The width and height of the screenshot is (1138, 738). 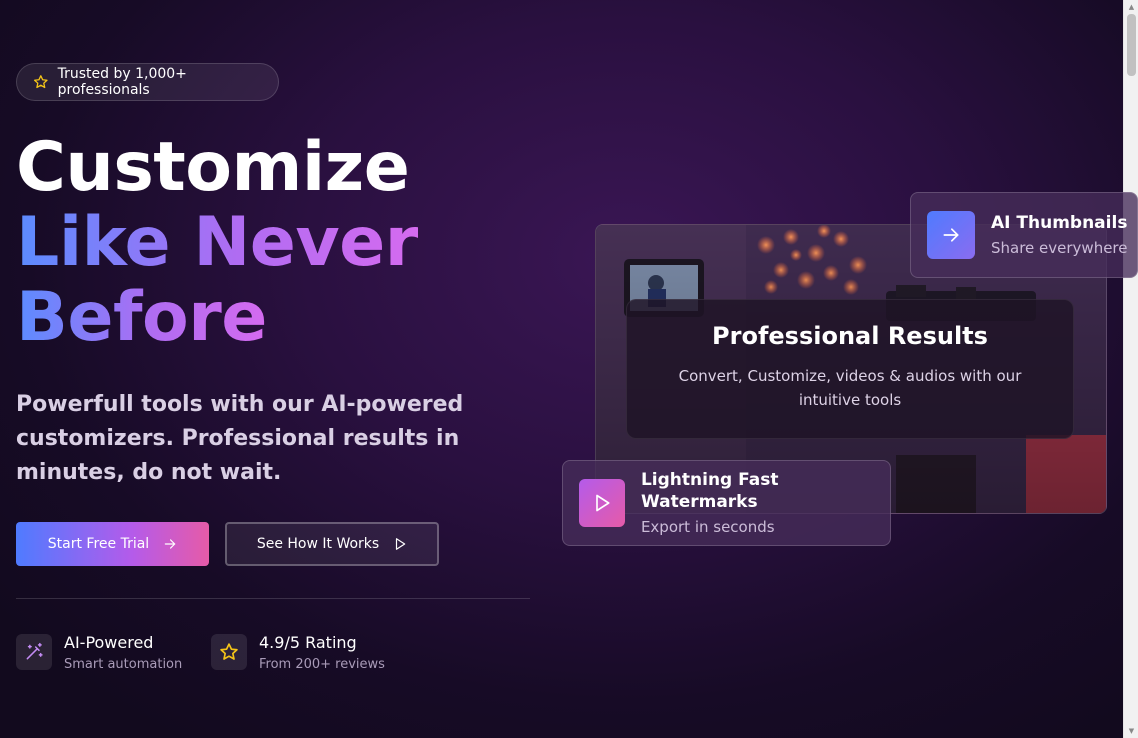 I want to click on feature-rating: 4.9/5 Rating From 200+ reviews, so click(x=298, y=654).